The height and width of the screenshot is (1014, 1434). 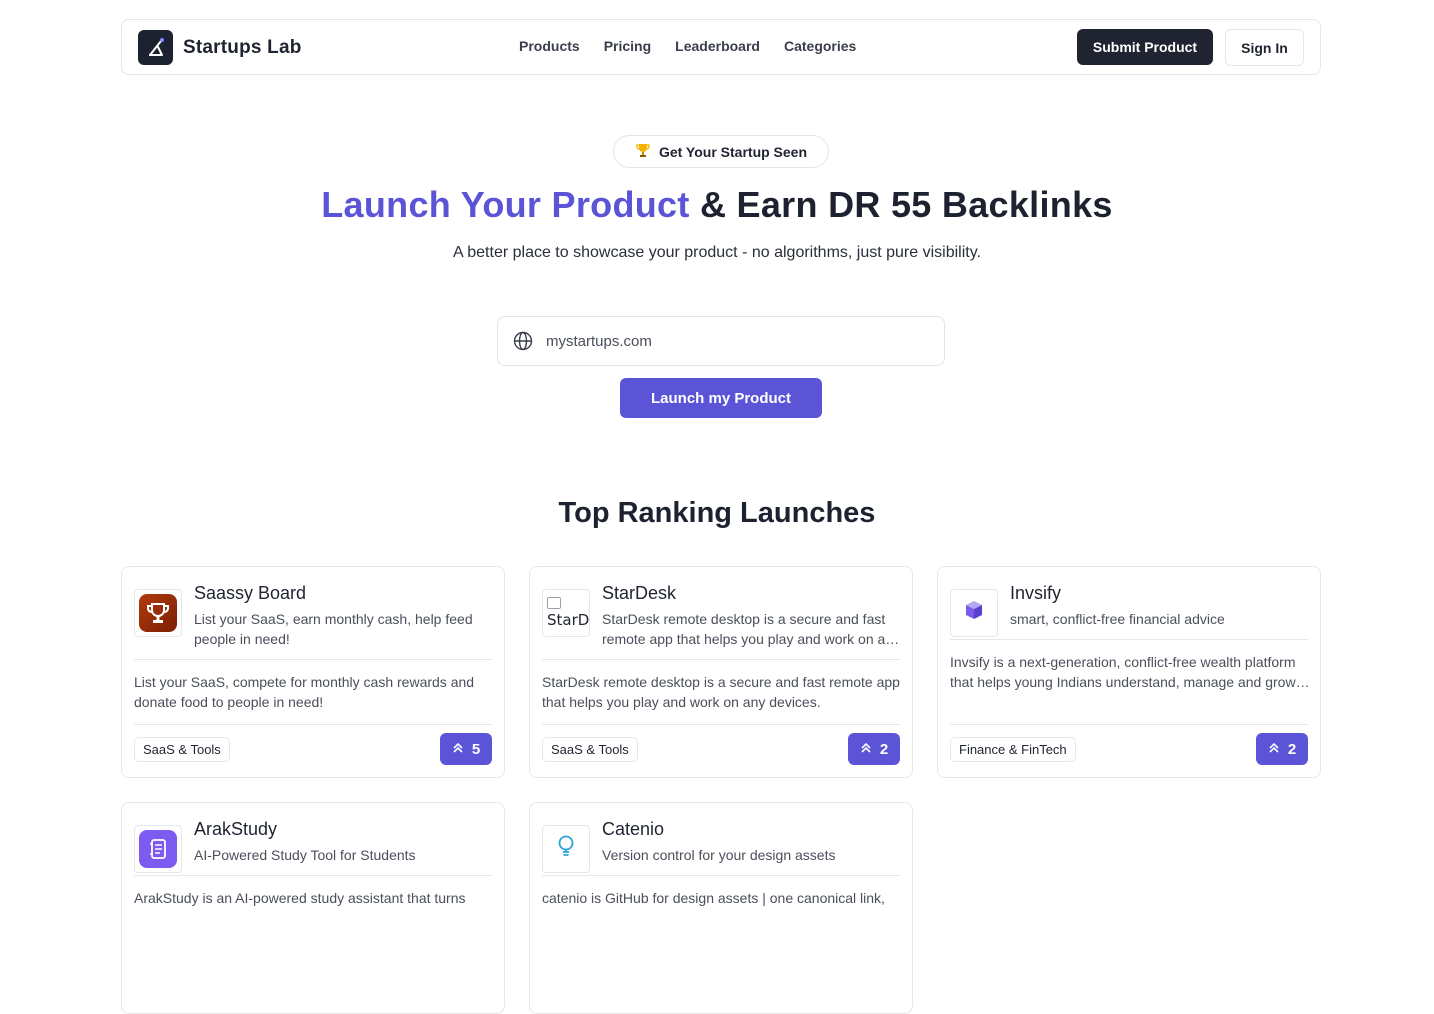 I want to click on product-name: StarDesk, so click(x=639, y=593).